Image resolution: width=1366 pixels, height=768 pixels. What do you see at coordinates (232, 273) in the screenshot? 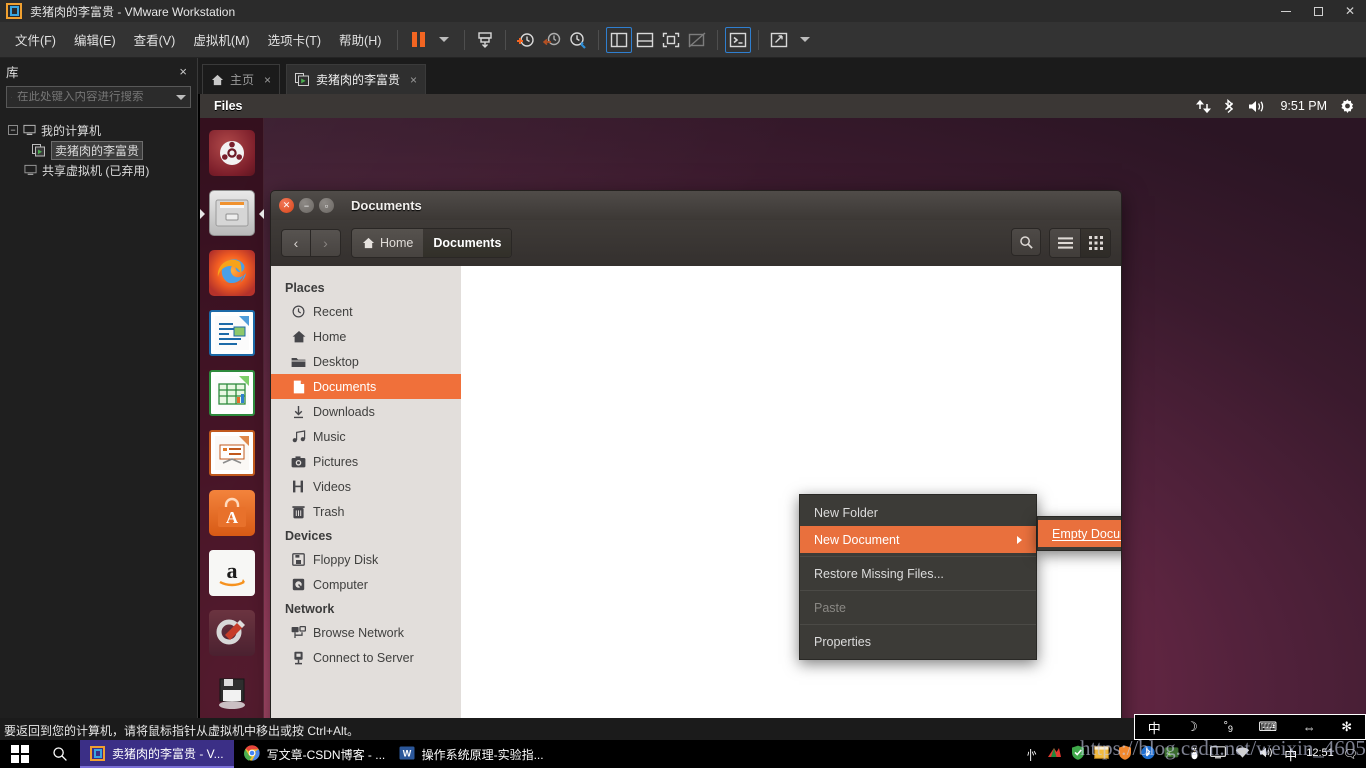
I see `launcher-firefox-icon` at bounding box center [232, 273].